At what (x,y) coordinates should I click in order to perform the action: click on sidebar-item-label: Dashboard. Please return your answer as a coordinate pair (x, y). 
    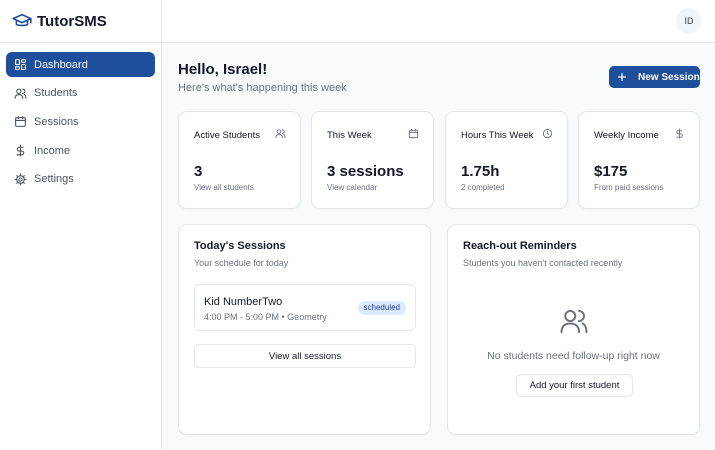
    Looking at the image, I should click on (61, 64).